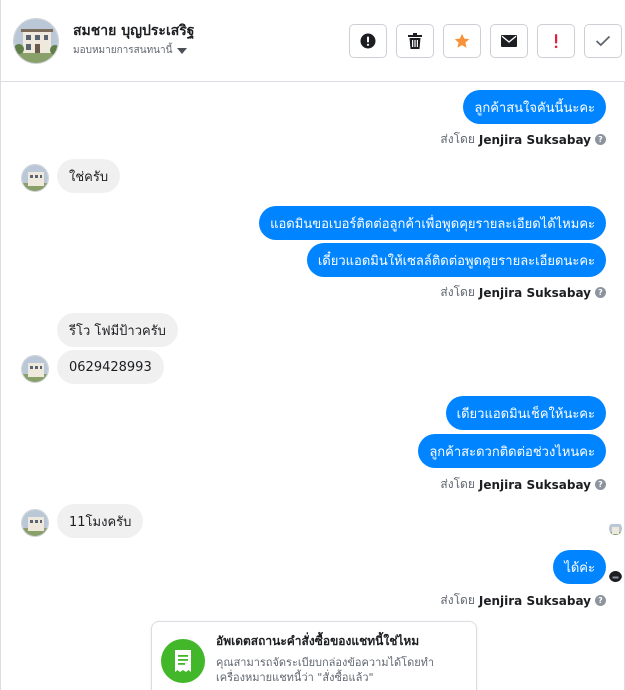 The height and width of the screenshot is (690, 625). Describe the element at coordinates (318, 641) in the screenshot. I see `card-title: อัพเดตสถานะคำสั่งซื้อของแชทนี้ใช่ไหม` at that location.